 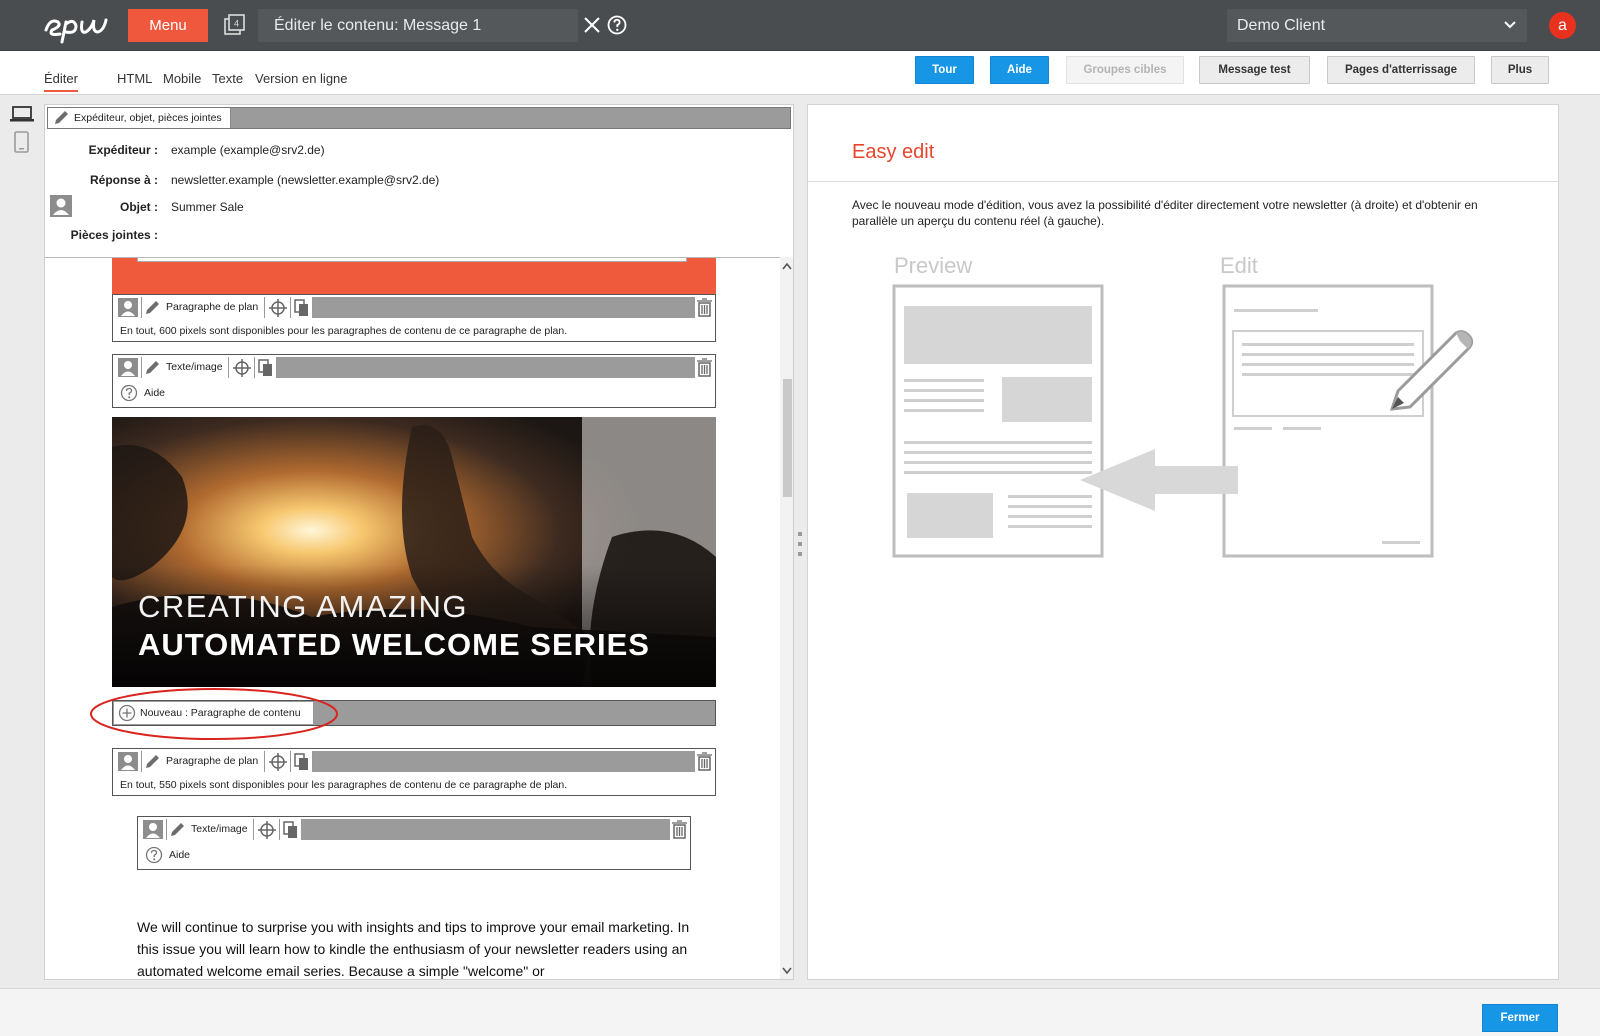 I want to click on test-message-button: Message test, so click(x=1254, y=70).